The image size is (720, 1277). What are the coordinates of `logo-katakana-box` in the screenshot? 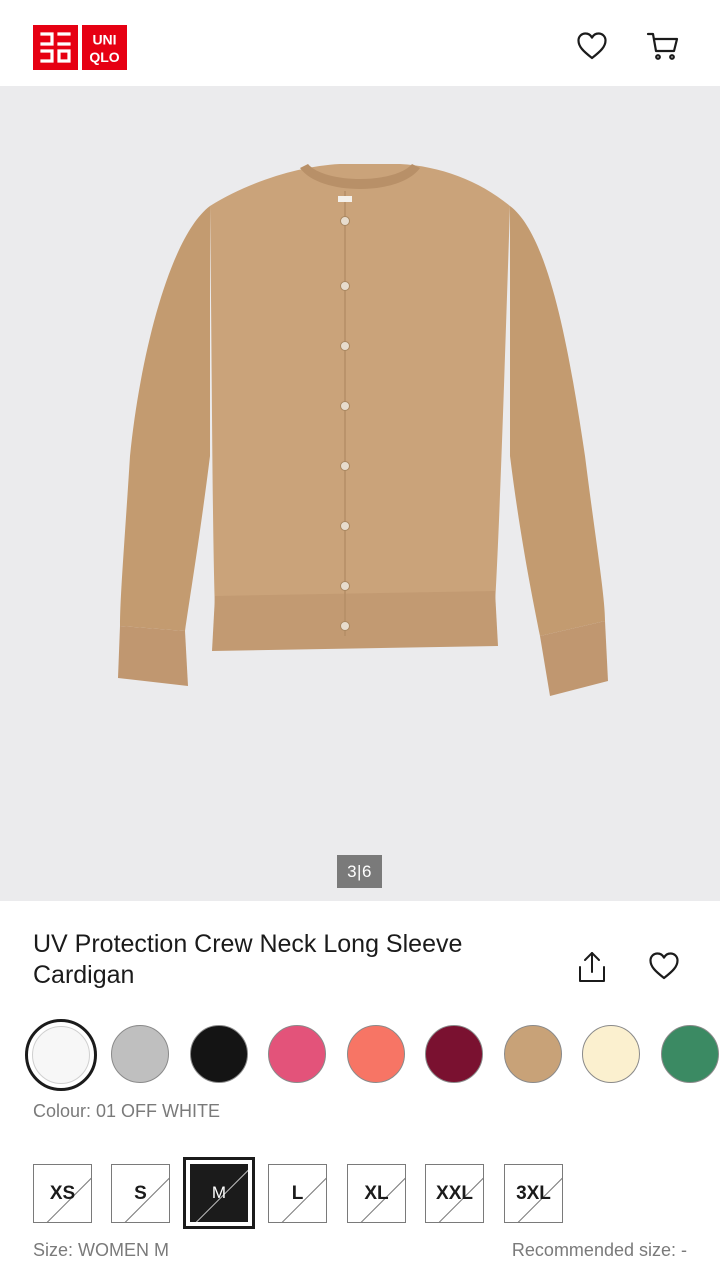 It's located at (55, 47).